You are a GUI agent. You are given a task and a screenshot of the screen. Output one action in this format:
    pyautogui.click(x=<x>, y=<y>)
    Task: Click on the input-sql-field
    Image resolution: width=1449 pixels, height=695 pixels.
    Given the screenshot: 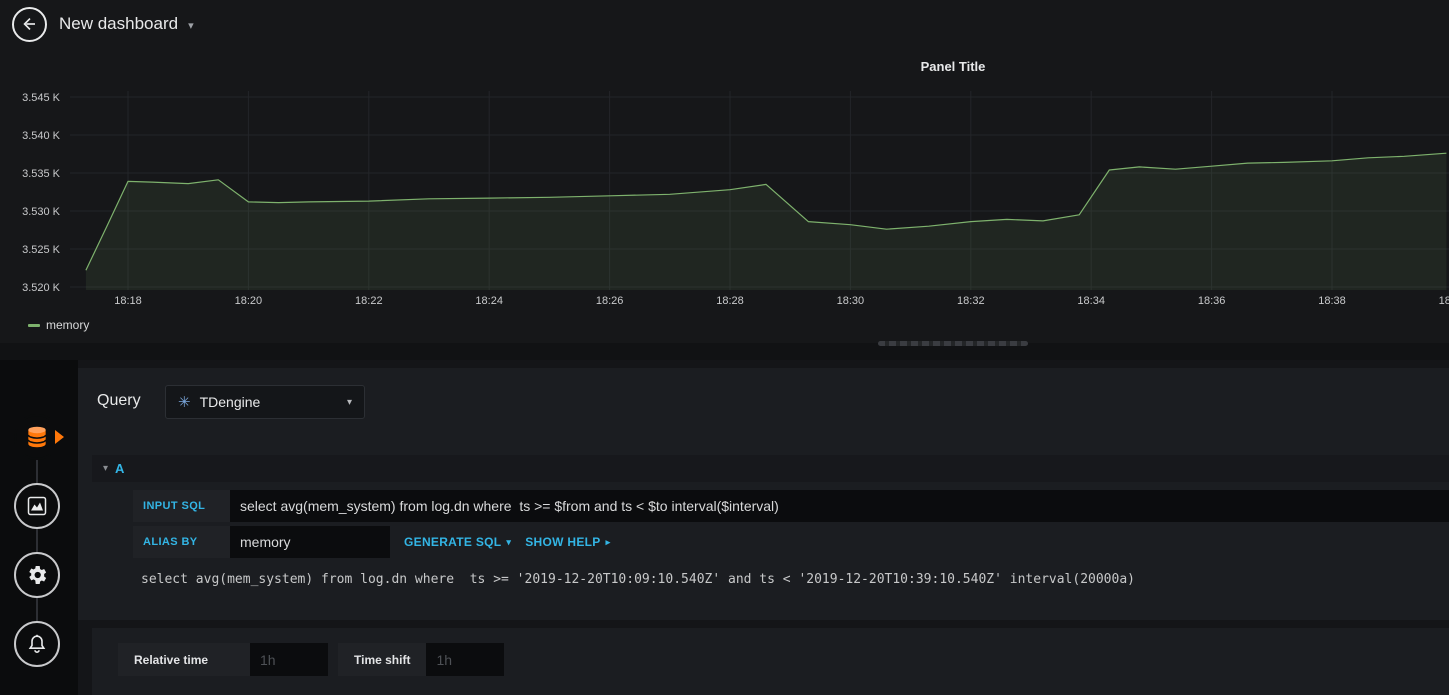 What is the action you would take?
    pyautogui.click(x=839, y=506)
    